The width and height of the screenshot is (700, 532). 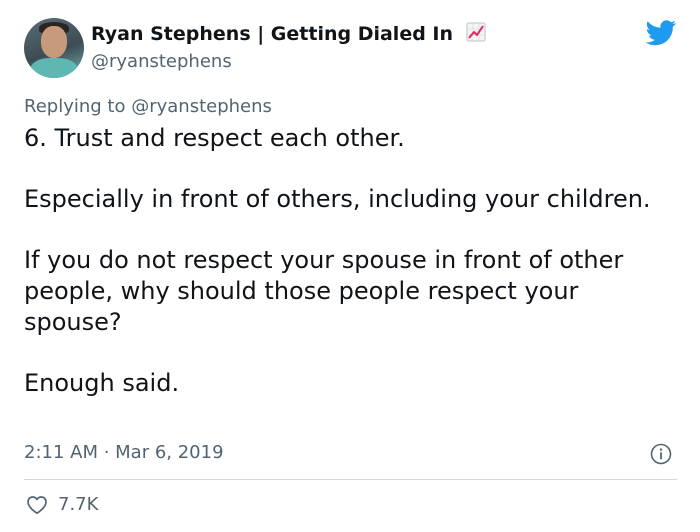 I want to click on like-button: 7.7K, so click(x=62, y=504).